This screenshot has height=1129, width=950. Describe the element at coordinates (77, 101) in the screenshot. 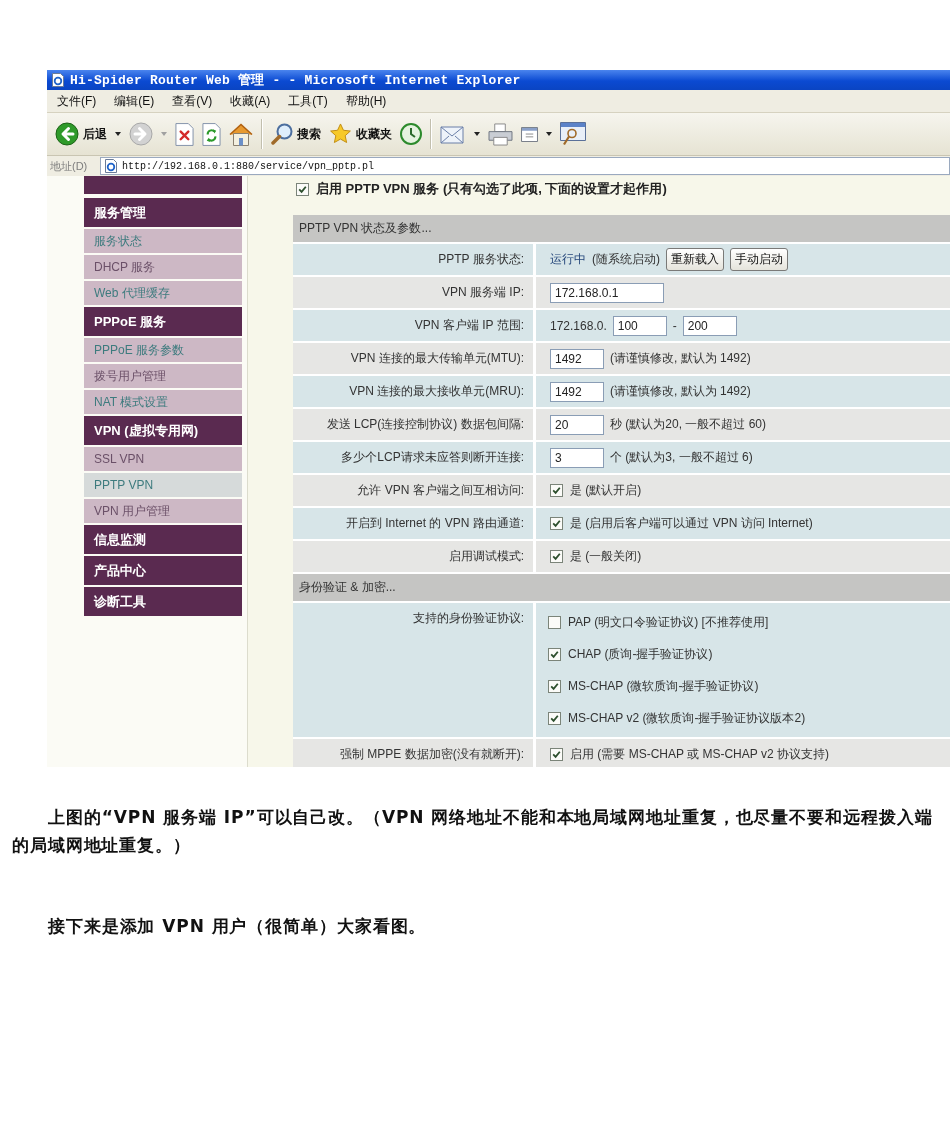

I see `menu-item: 文件(F)` at that location.